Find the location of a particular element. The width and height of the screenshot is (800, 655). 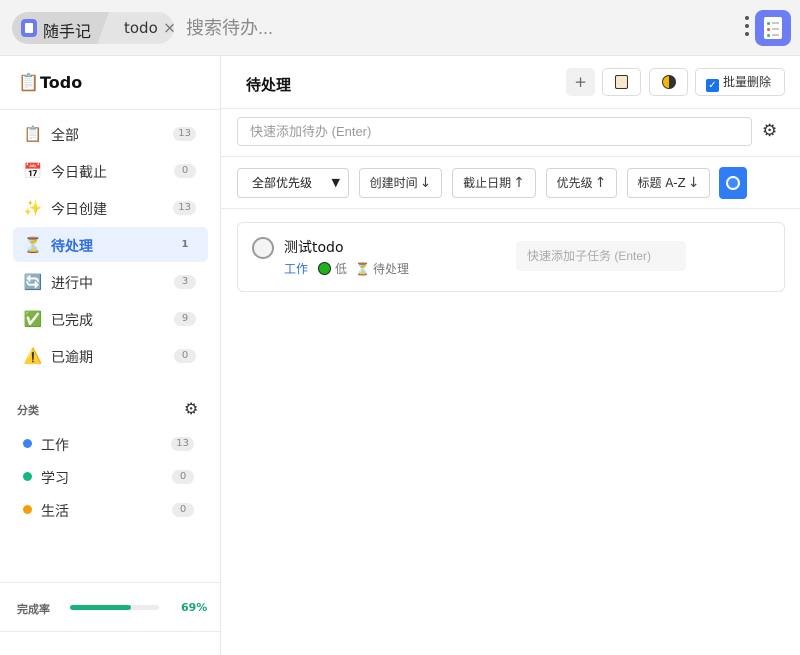

close-icon: × is located at coordinates (168, 27).